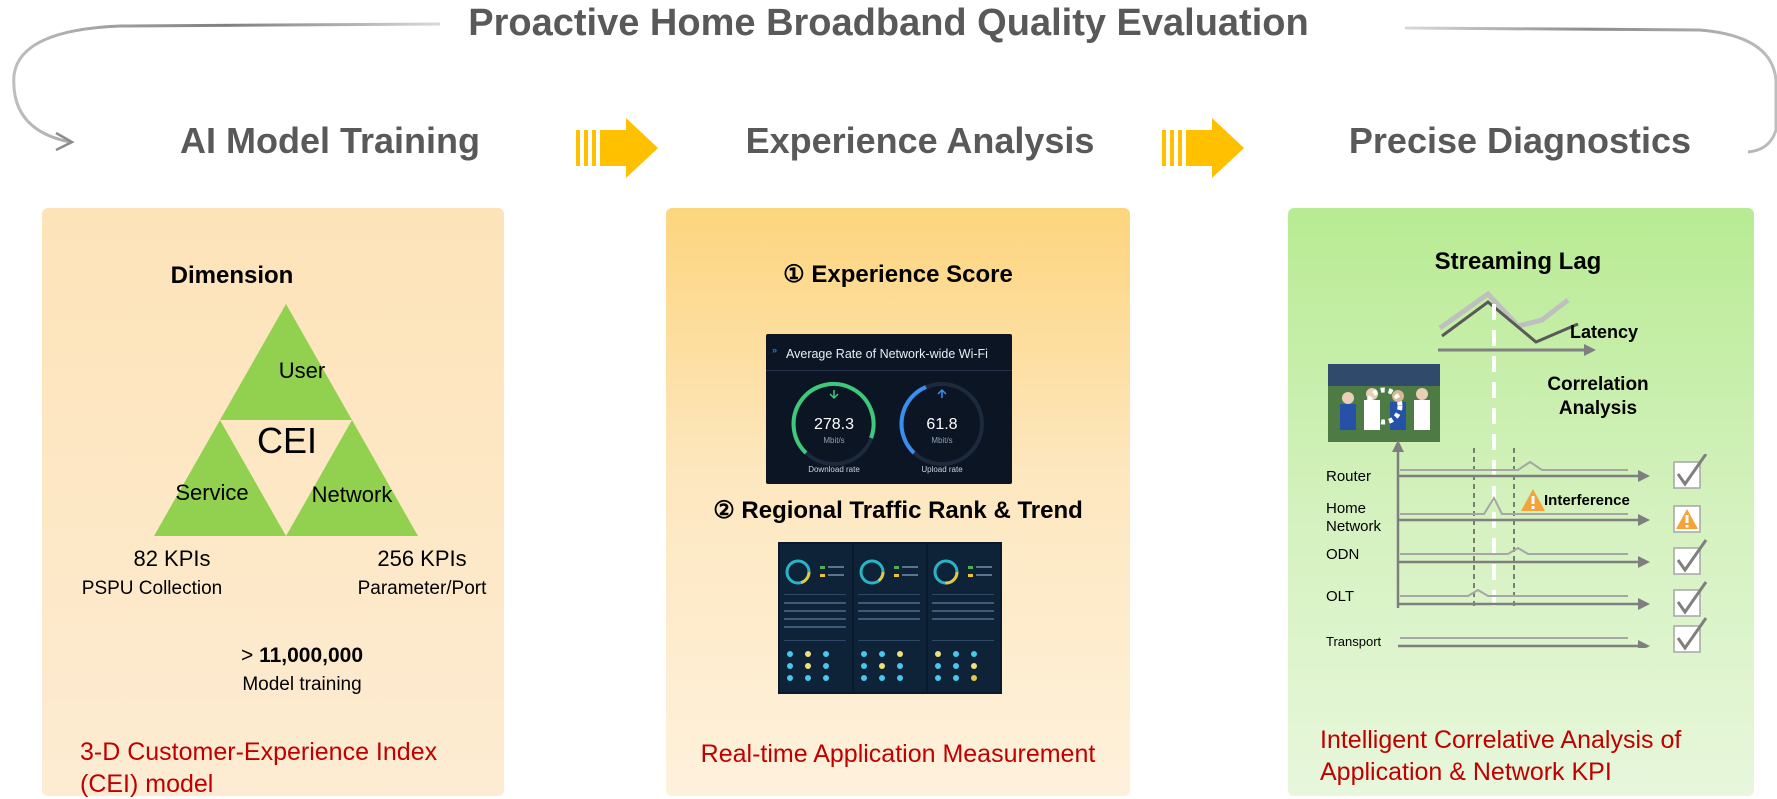  I want to click on traffic-rank-heading: ② Regional Traffic Rank & Trend, so click(898, 510).